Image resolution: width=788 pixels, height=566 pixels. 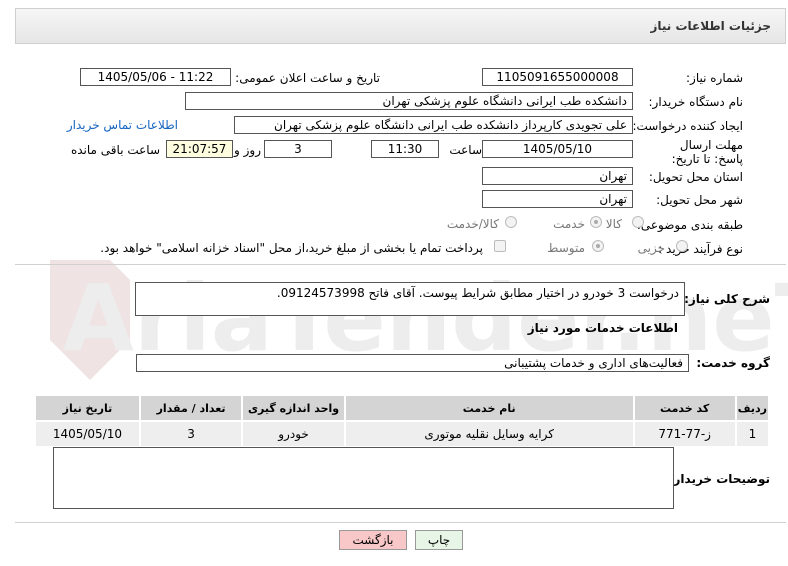 What do you see at coordinates (405, 149) in the screenshot?
I see `deadline-time-field: 11:30` at bounding box center [405, 149].